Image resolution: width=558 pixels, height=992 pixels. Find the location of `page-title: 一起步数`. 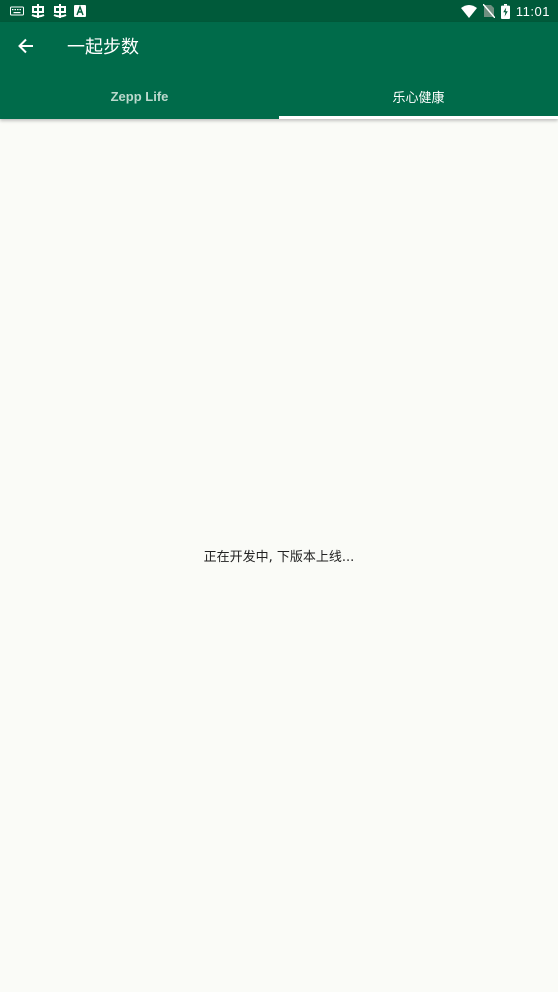

page-title: 一起步数 is located at coordinates (103, 47).